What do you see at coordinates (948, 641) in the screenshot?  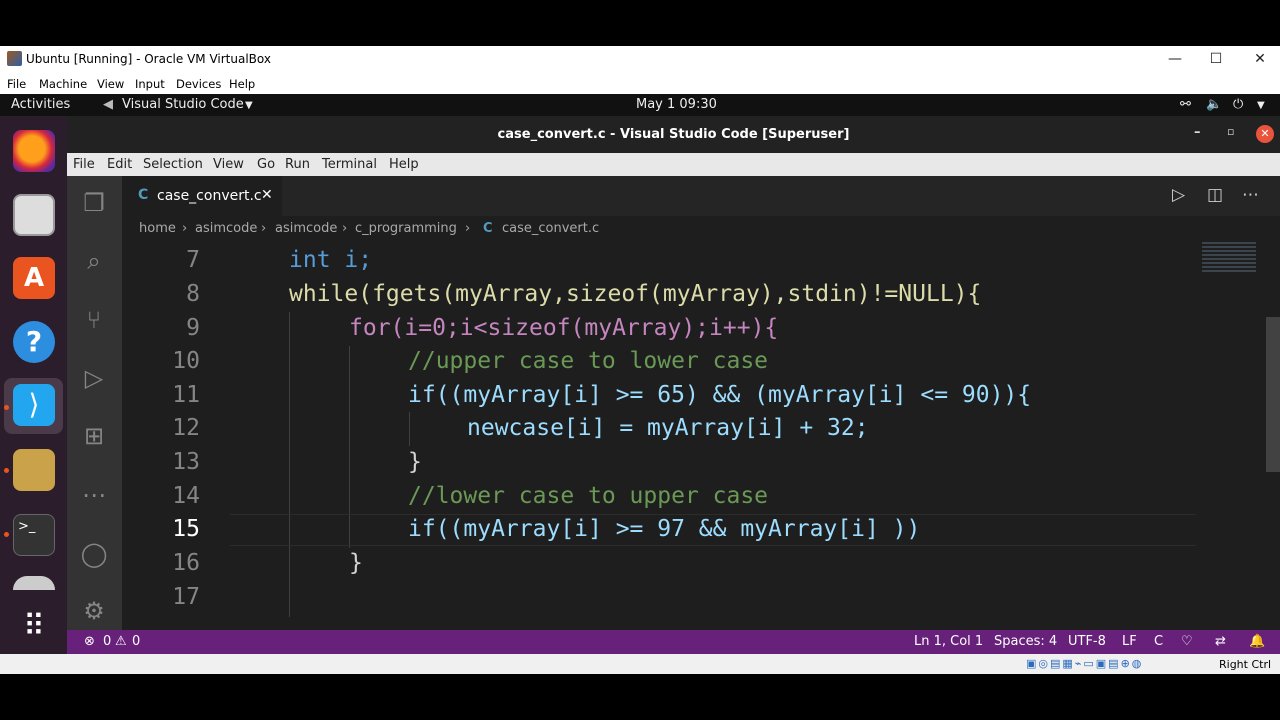 I see `cursor-position: Ln 1, Col 1` at bounding box center [948, 641].